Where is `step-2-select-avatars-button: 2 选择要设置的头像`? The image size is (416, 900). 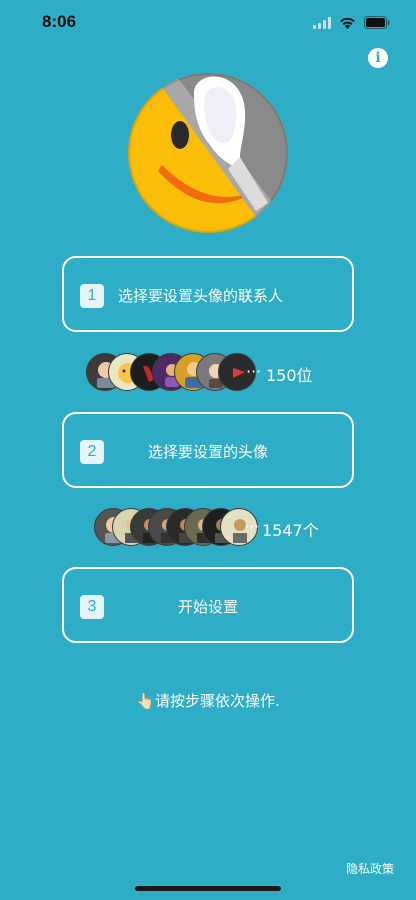
step-2-select-avatars-button: 2 选择要设置的头像 is located at coordinates (208, 450).